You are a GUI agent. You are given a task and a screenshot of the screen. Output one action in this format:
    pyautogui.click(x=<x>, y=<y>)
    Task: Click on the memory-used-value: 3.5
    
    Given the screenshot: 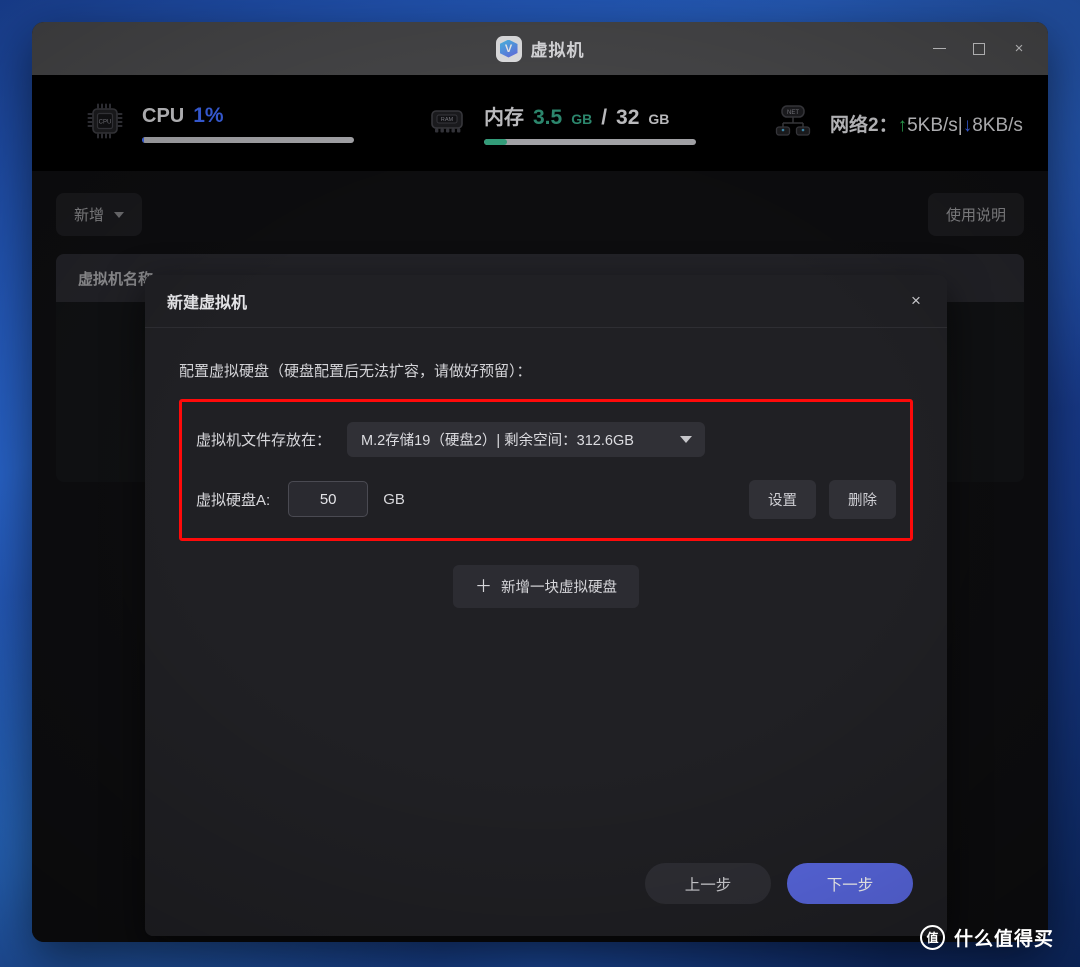 What is the action you would take?
    pyautogui.click(x=548, y=117)
    